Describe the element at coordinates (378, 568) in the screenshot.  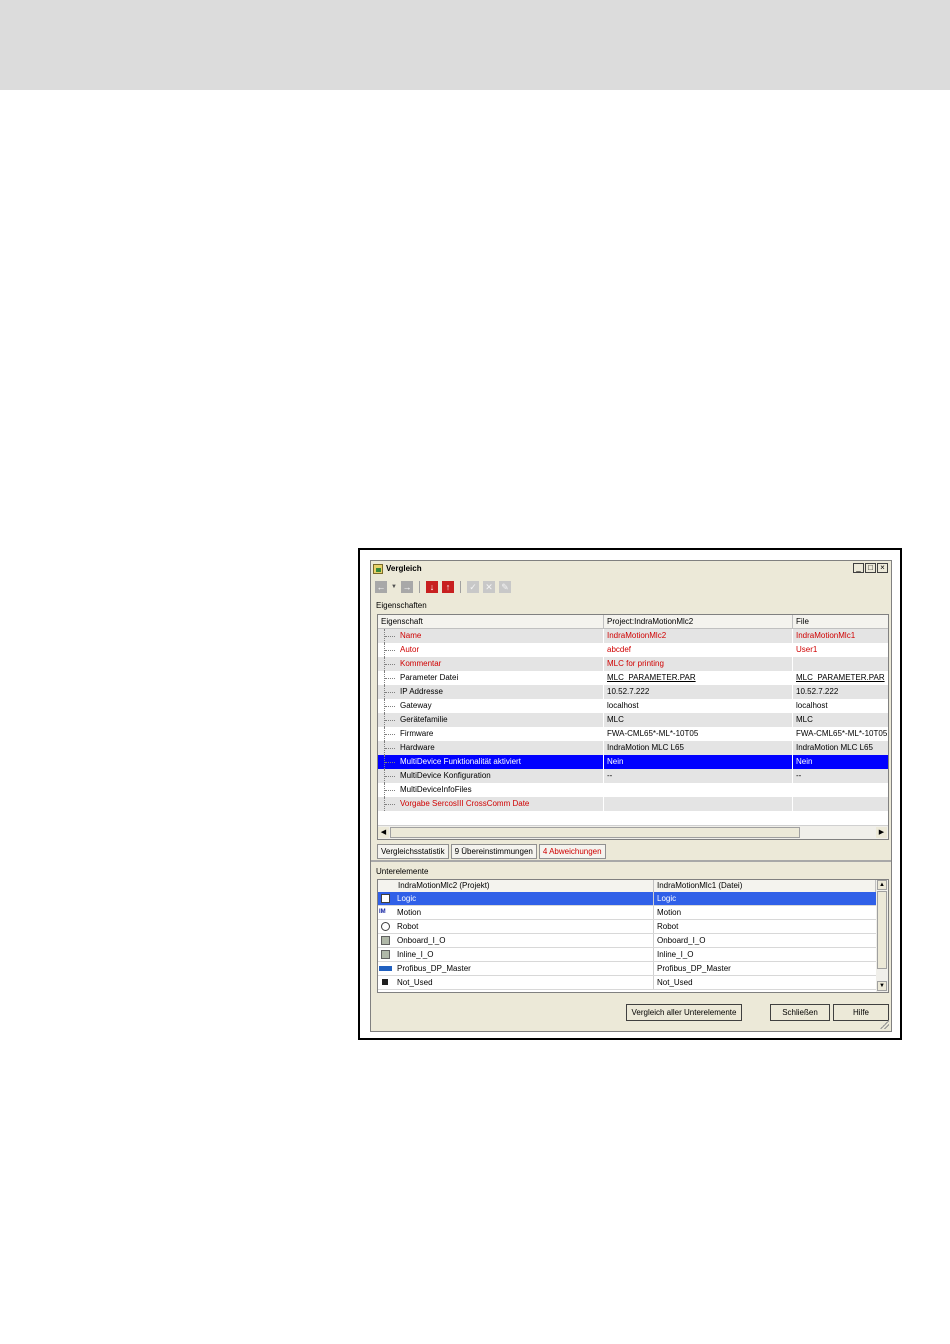
I see `app-icon` at that location.